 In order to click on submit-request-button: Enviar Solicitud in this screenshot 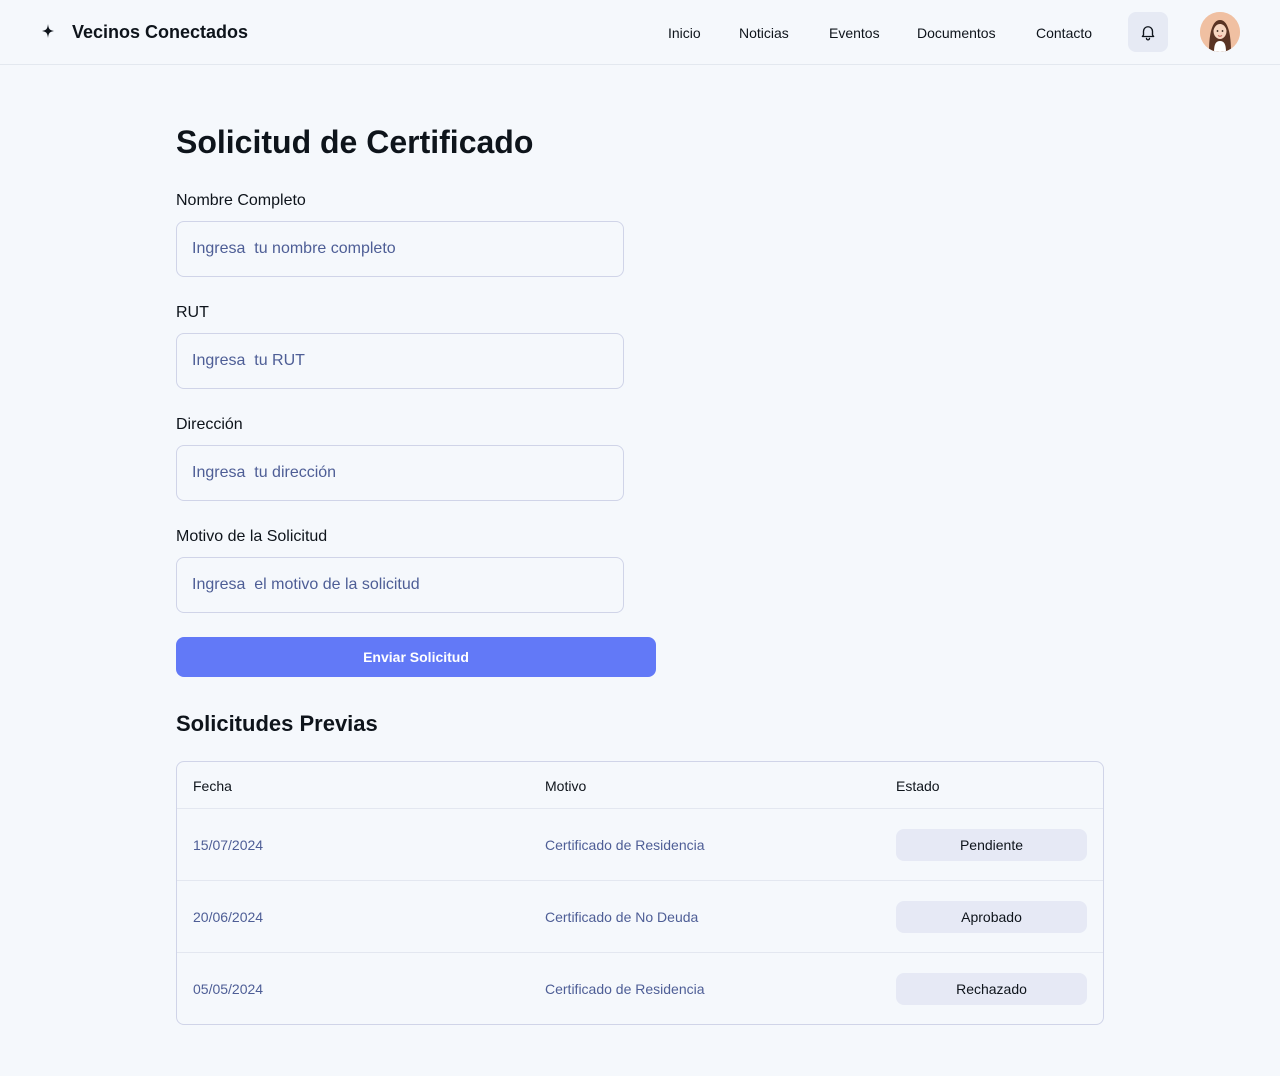, I will do `click(416, 657)`.